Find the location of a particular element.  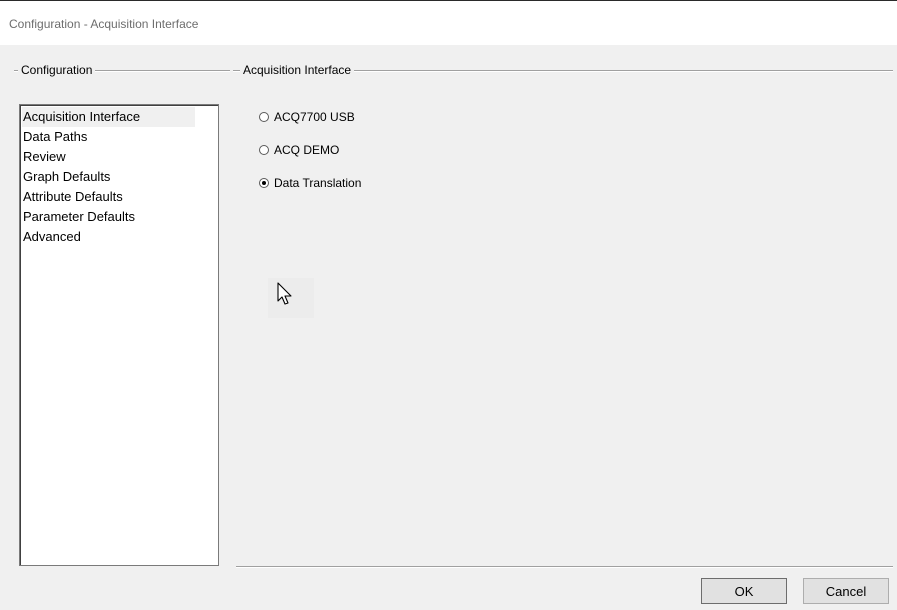

list-item-parameter-defaults: Parameter Defaults is located at coordinates (78, 217).